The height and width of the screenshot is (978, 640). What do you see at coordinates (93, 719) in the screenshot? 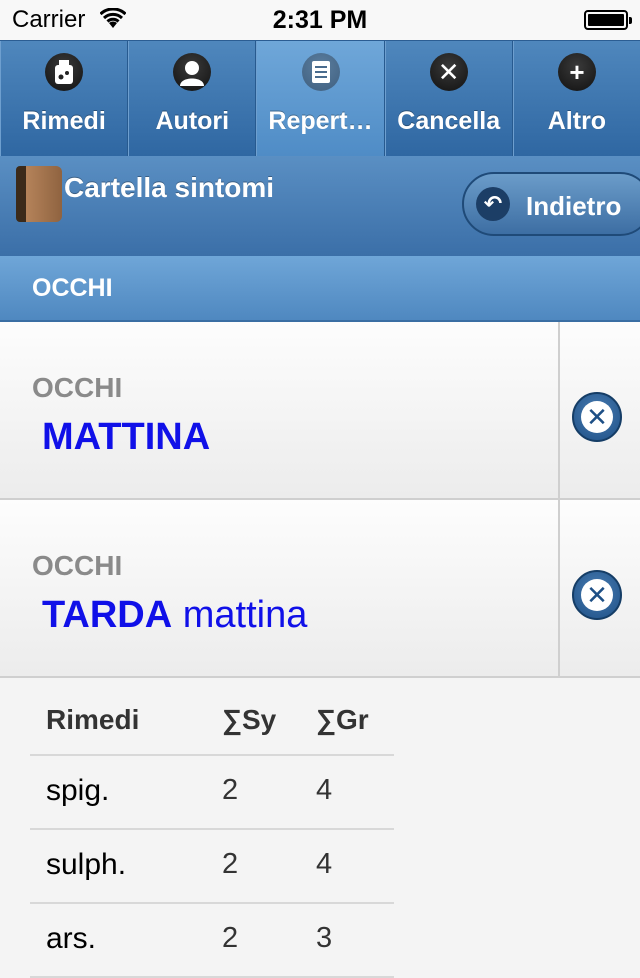
I see `column-header: Rimedi` at bounding box center [93, 719].